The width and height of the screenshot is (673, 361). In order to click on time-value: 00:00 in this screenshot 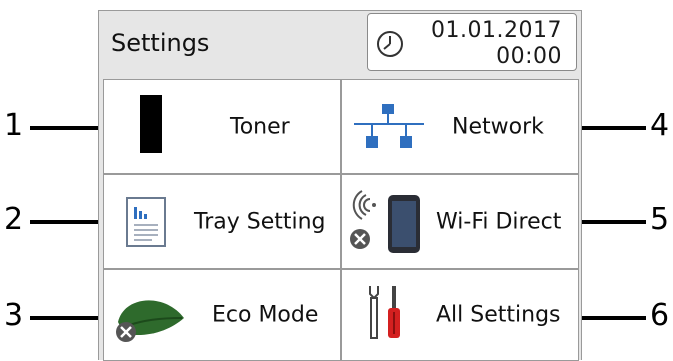, I will do `click(529, 56)`.